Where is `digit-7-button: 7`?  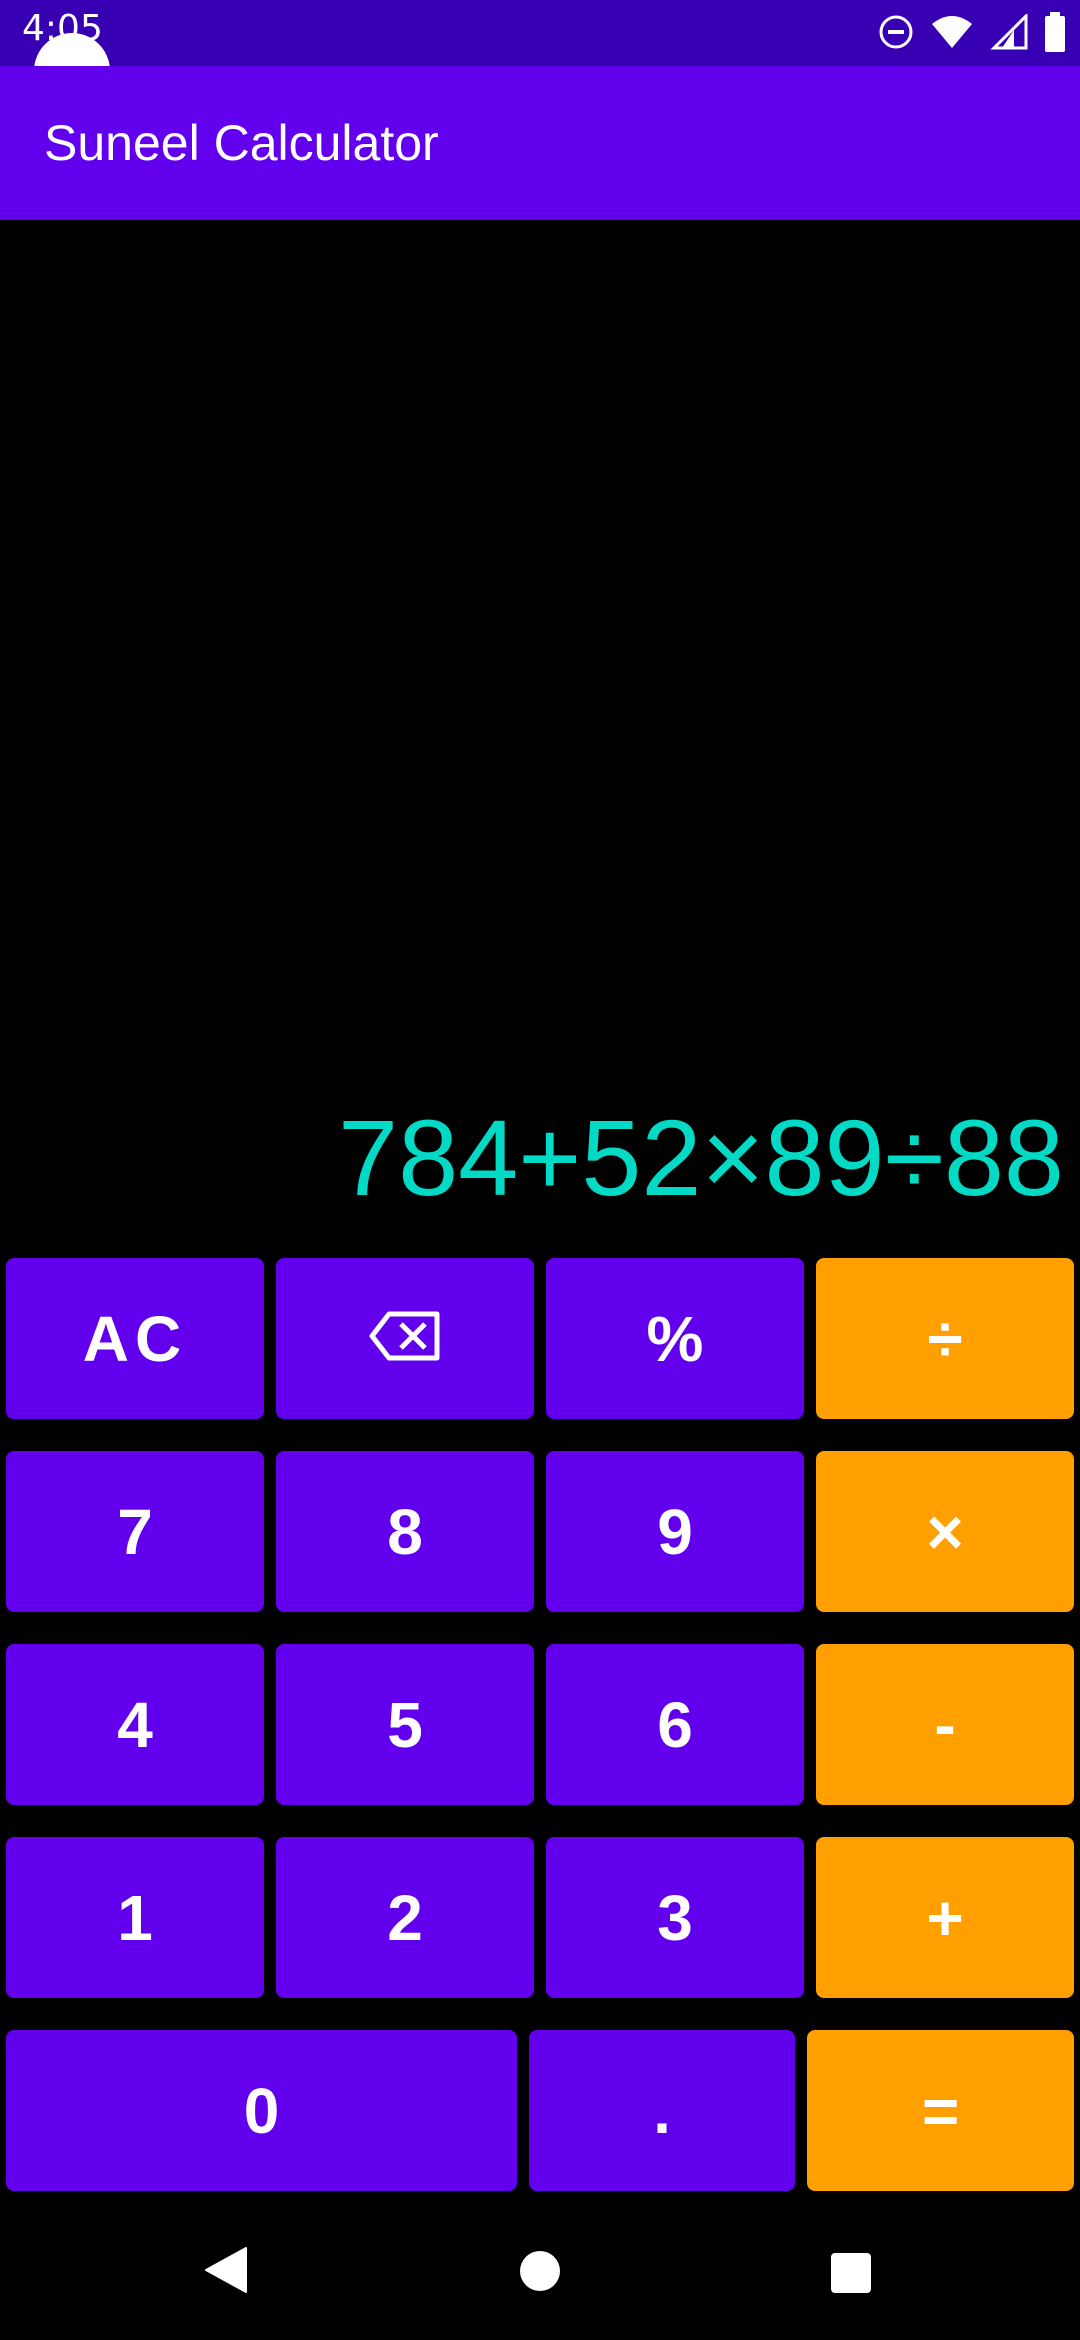
digit-7-button: 7 is located at coordinates (135, 1531).